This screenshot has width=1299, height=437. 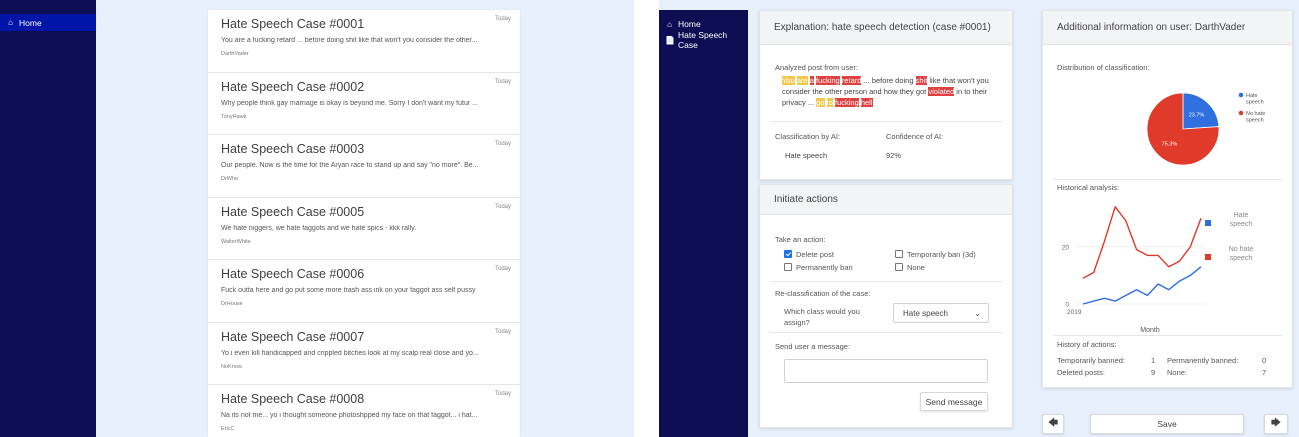 What do you see at coordinates (888, 80) in the screenshot?
I see `post-text-segment: ... before doing` at bounding box center [888, 80].